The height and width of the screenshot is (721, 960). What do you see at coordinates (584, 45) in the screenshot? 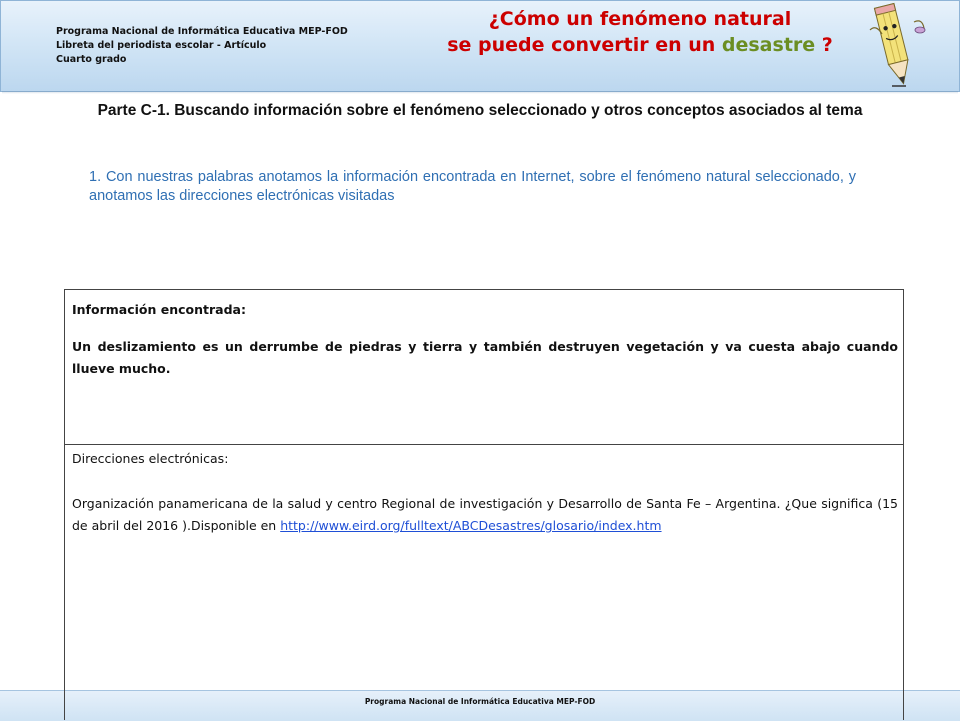
I see `title-line-2-start: se puede convertir en un` at bounding box center [584, 45].